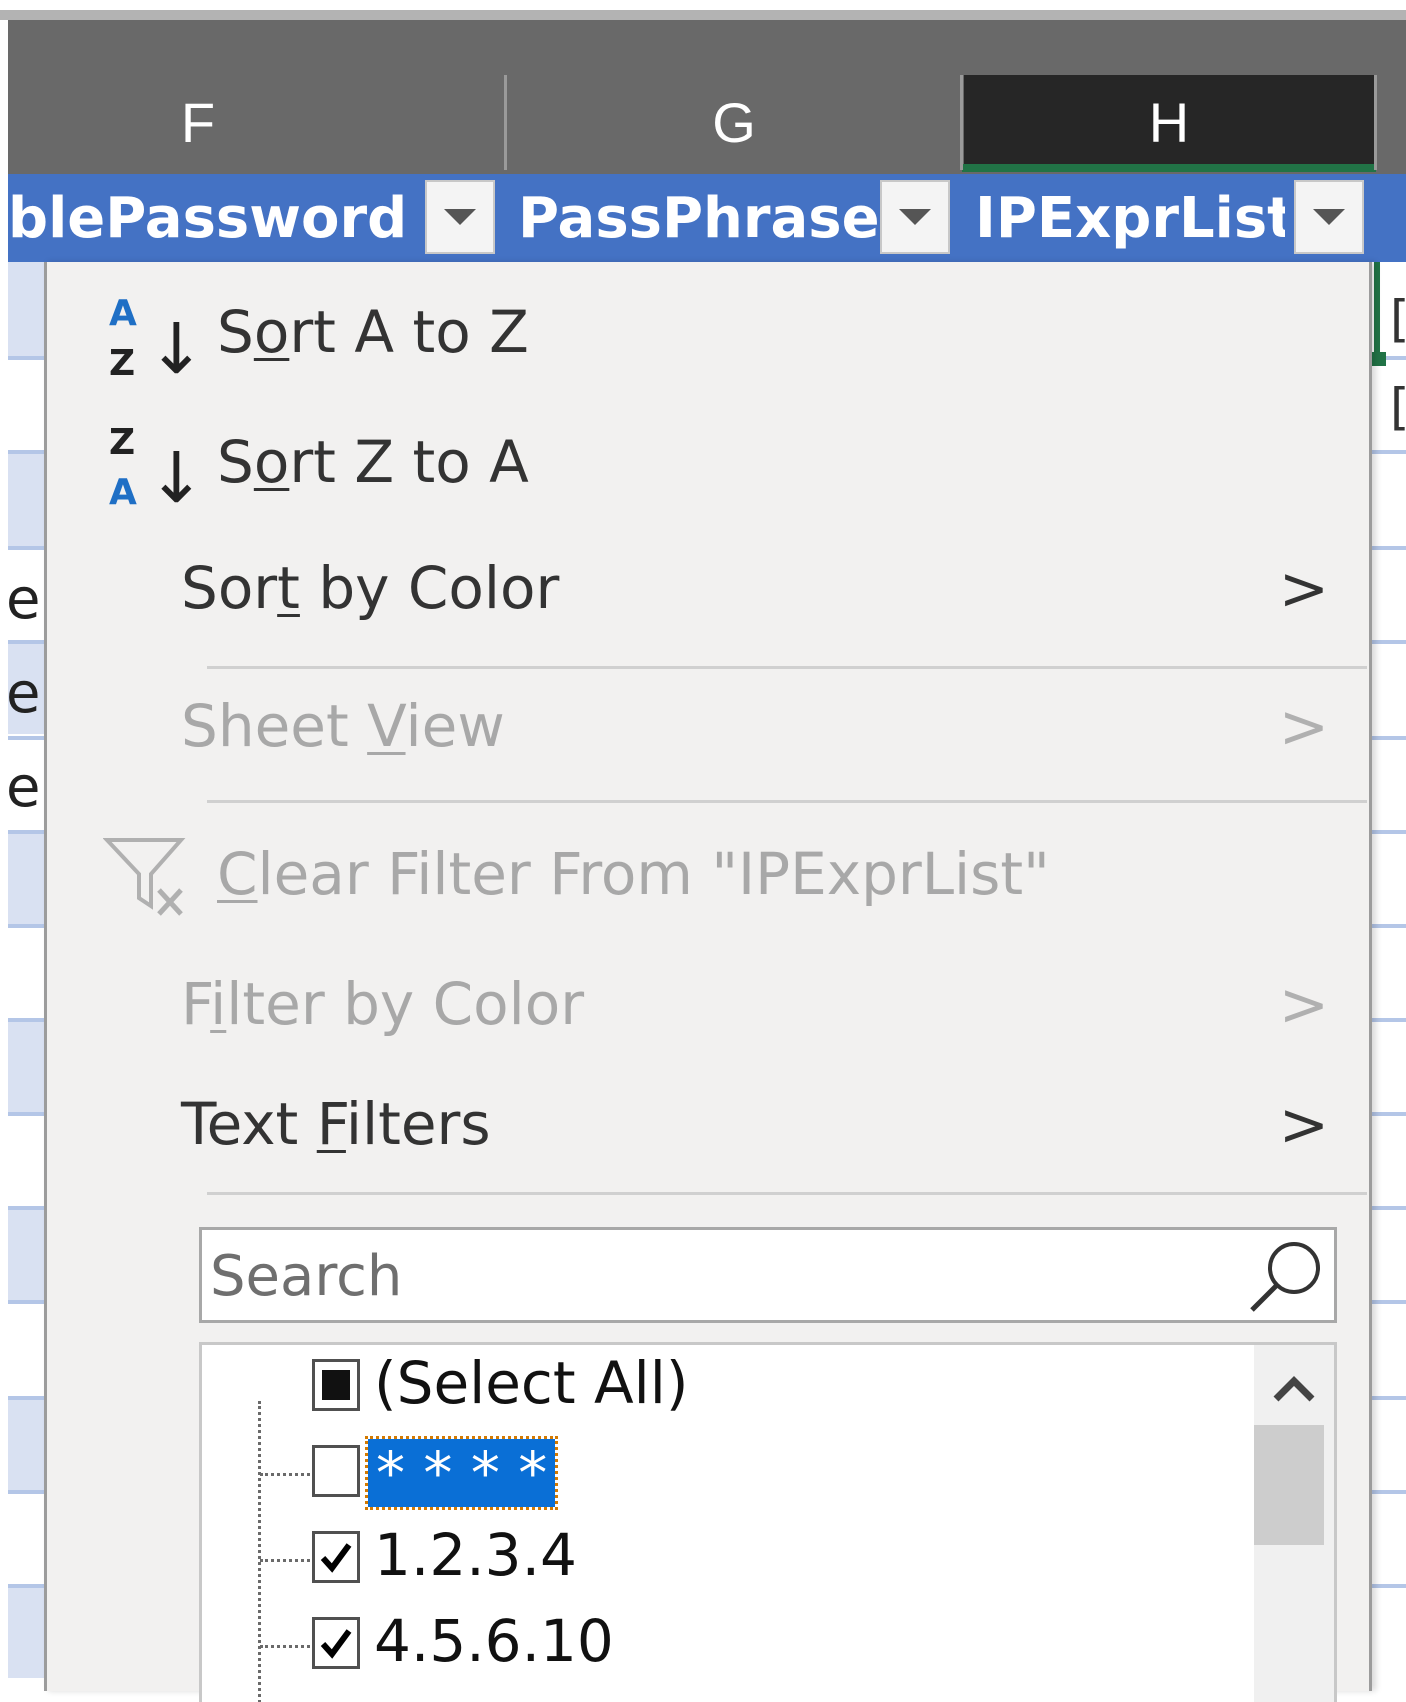 This screenshot has height=1702, width=1406. What do you see at coordinates (461, 1473) in the screenshot?
I see `list-item-label: * * * *` at bounding box center [461, 1473].